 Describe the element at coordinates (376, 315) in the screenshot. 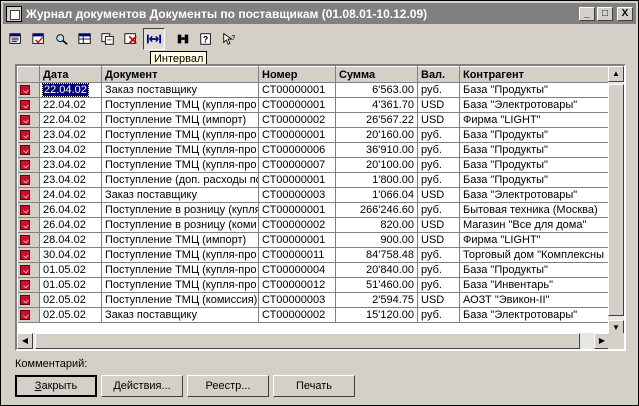

I see `cell-amount: 15'120.00` at that location.